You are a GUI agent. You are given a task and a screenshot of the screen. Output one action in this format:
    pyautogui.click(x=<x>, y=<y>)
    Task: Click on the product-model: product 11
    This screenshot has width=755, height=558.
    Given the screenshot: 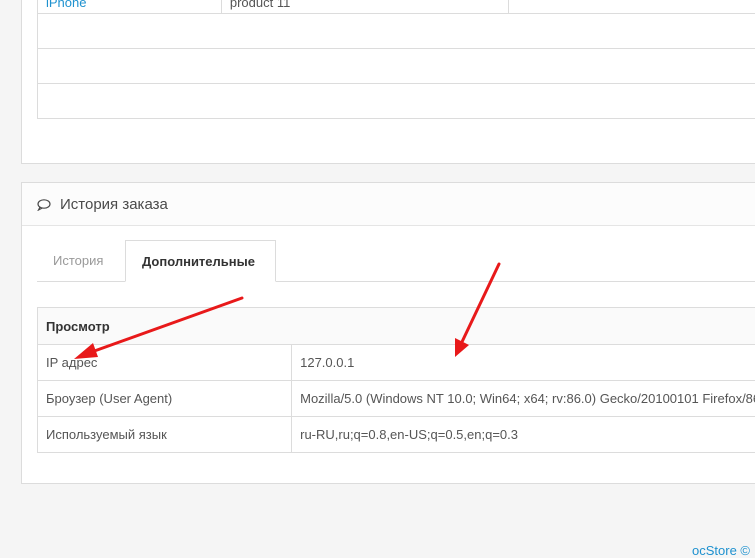 What is the action you would take?
    pyautogui.click(x=364, y=7)
    